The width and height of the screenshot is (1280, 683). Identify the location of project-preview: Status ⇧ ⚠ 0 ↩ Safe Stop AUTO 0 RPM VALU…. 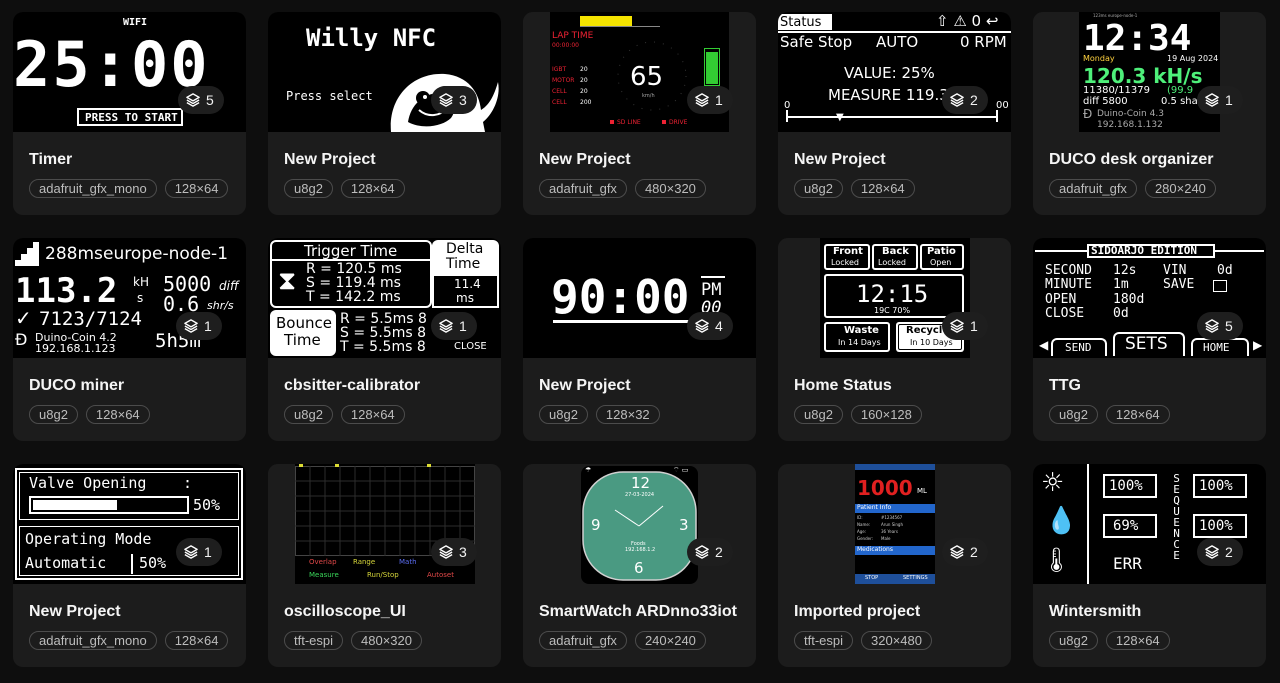
(894, 72).